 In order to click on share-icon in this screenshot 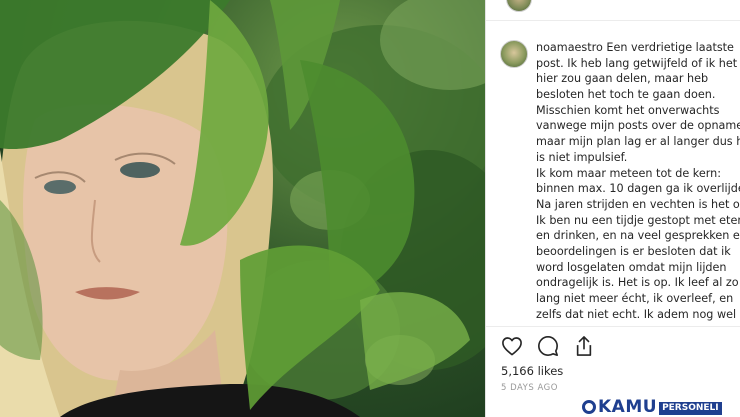, I will do `click(584, 346)`.